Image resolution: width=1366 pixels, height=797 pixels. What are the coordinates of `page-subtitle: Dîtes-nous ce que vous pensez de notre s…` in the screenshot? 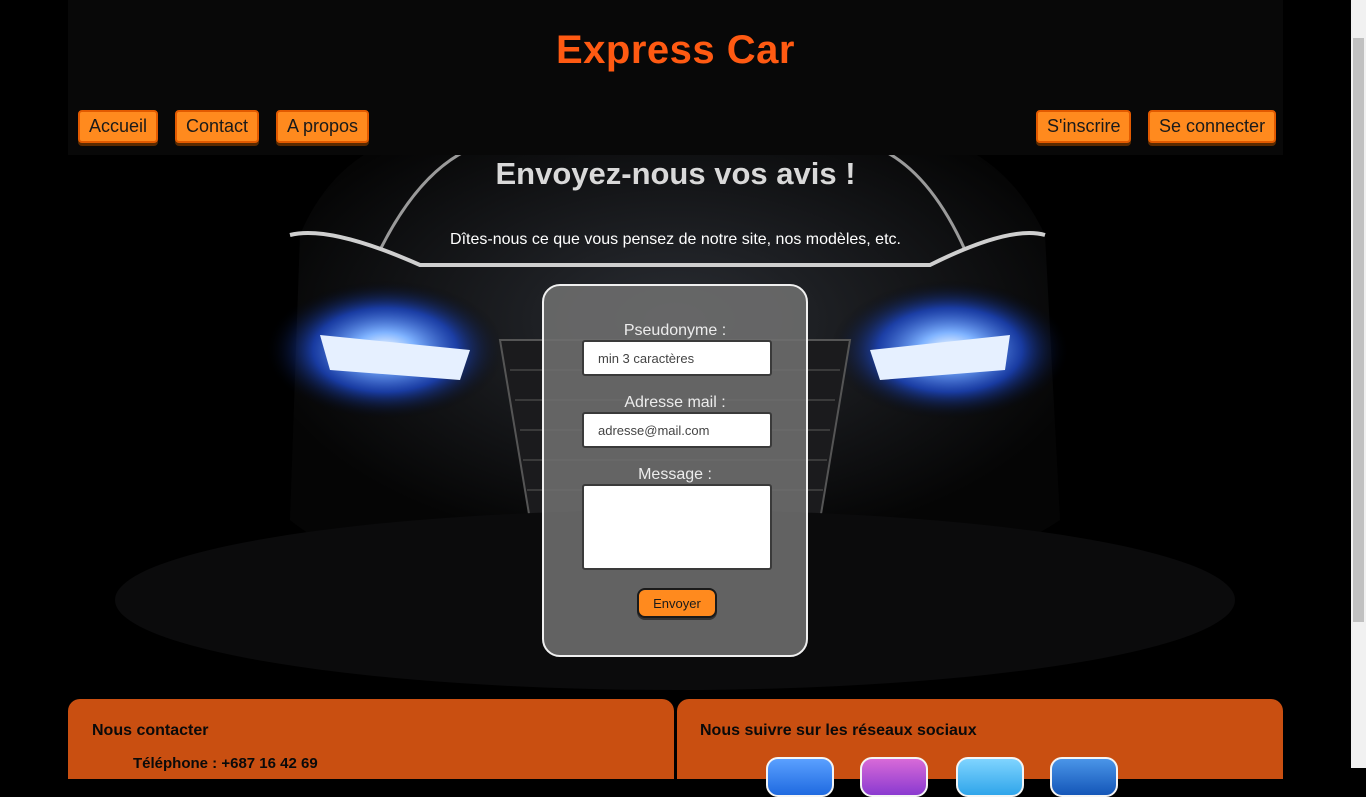 It's located at (675, 239).